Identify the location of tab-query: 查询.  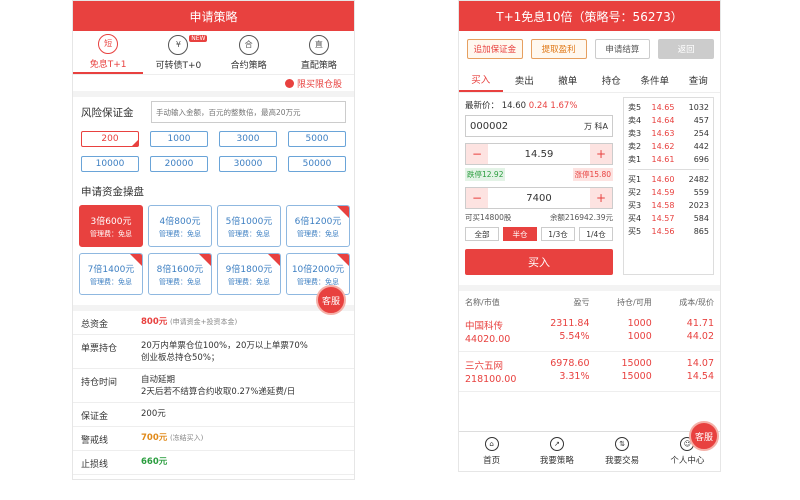
(699, 79).